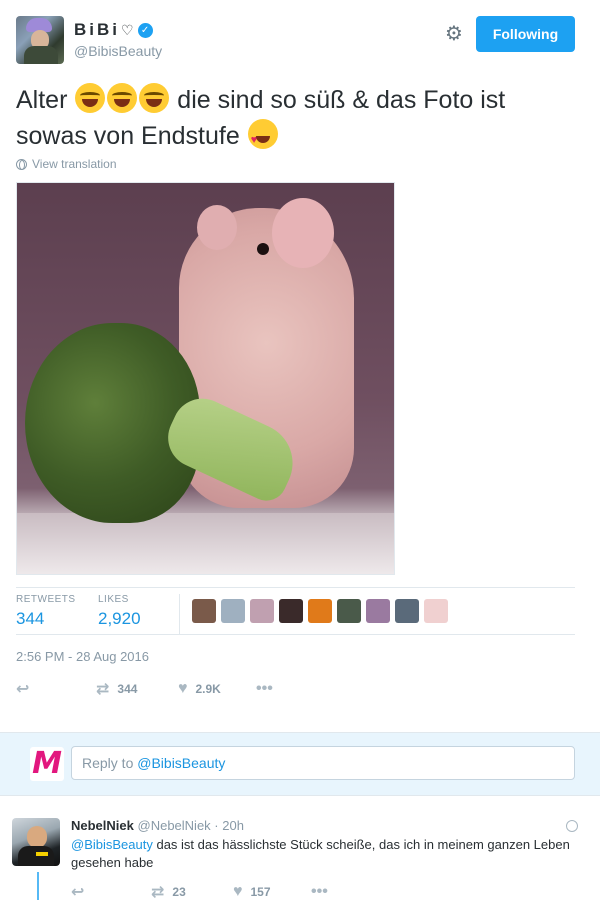  I want to click on reply-actions: ↩ ⇄ 23 ♥ 157 •••, so click(199, 891).